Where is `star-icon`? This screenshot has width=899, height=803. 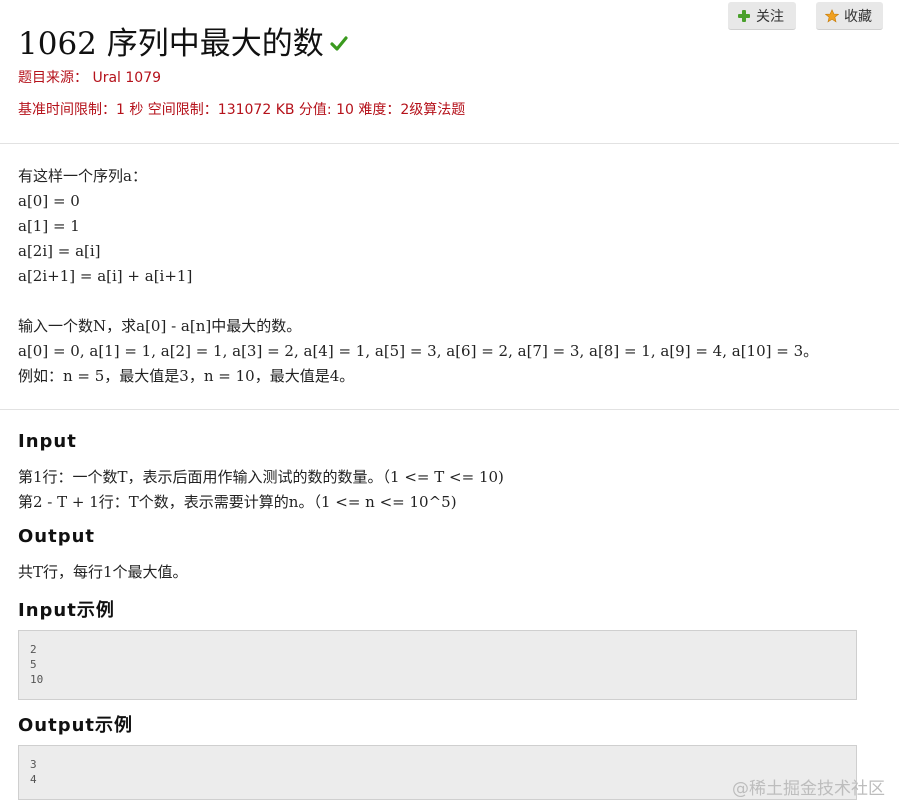 star-icon is located at coordinates (832, 15).